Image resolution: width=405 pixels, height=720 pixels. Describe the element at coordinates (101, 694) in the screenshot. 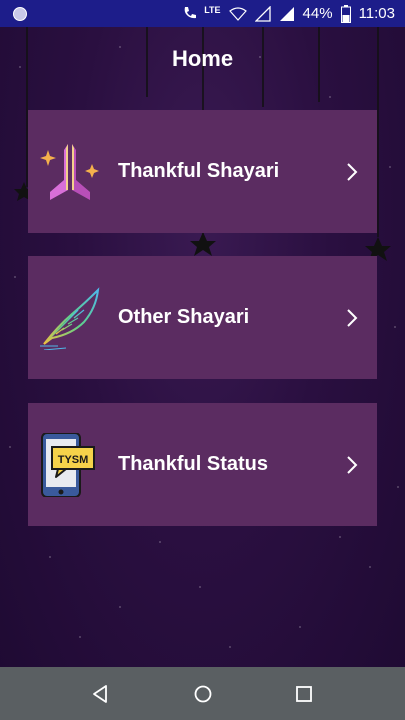

I see `back-icon` at that location.